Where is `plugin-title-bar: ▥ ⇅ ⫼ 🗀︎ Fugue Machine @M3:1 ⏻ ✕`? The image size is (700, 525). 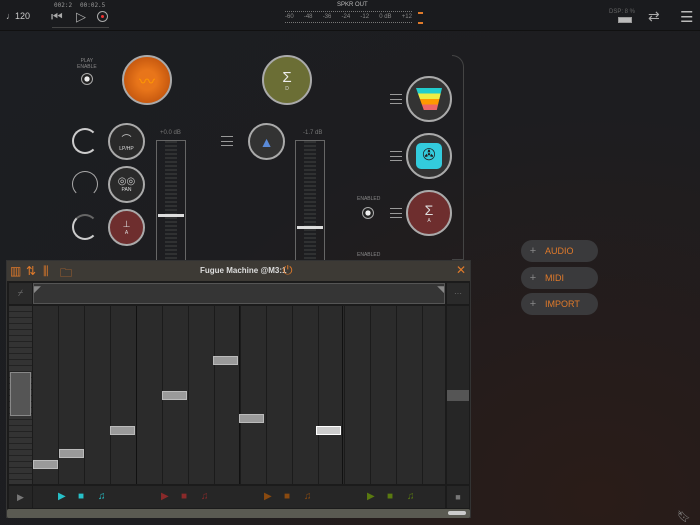
plugin-title-bar: ▥ ⇅ ⫼ 🗀︎ Fugue Machine @M3:1 ⏻ ✕ is located at coordinates (238, 271).